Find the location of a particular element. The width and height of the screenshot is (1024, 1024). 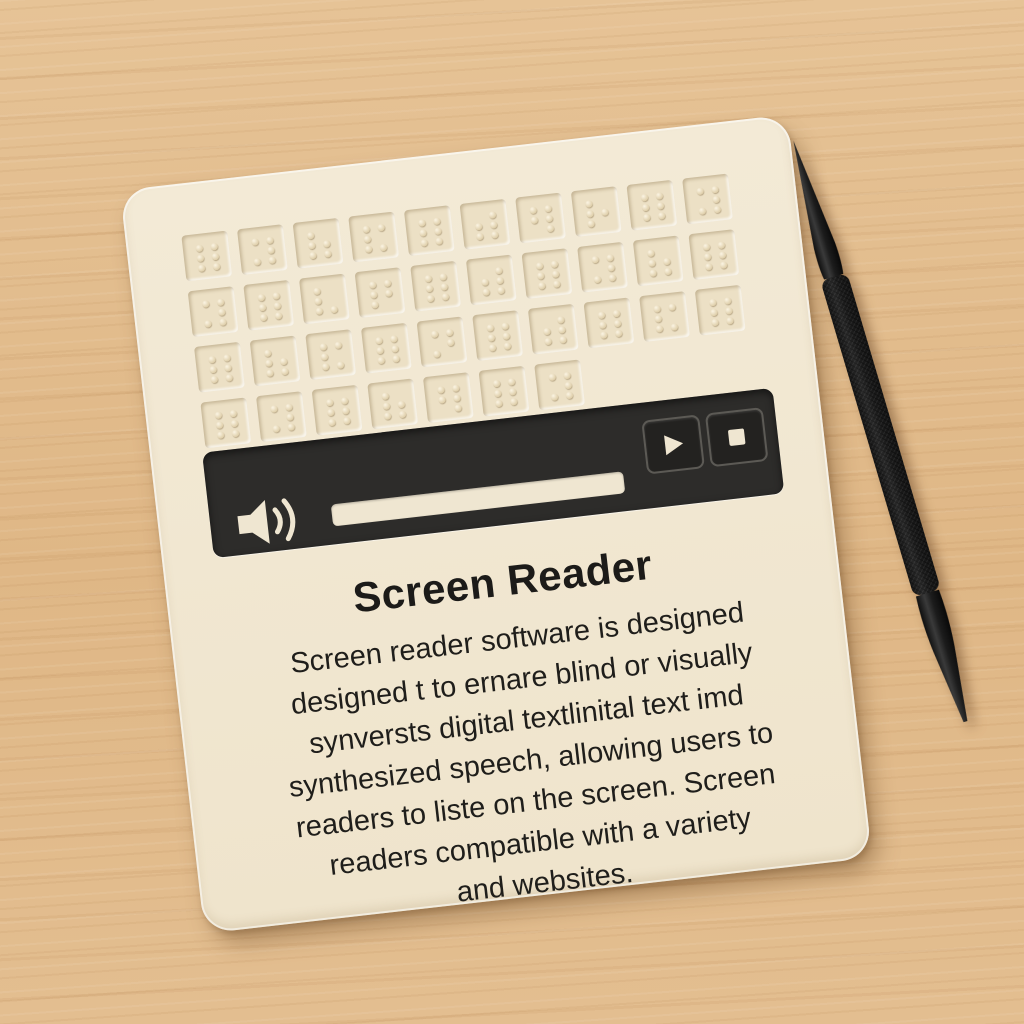

stop-icon is located at coordinates (737, 437).